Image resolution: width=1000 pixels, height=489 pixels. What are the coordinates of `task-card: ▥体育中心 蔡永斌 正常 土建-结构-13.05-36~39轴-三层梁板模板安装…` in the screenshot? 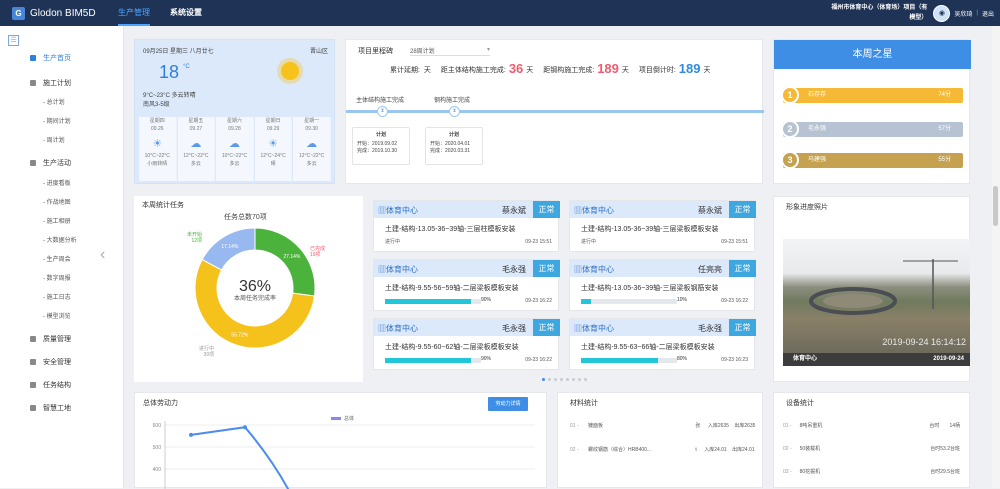 It's located at (662, 226).